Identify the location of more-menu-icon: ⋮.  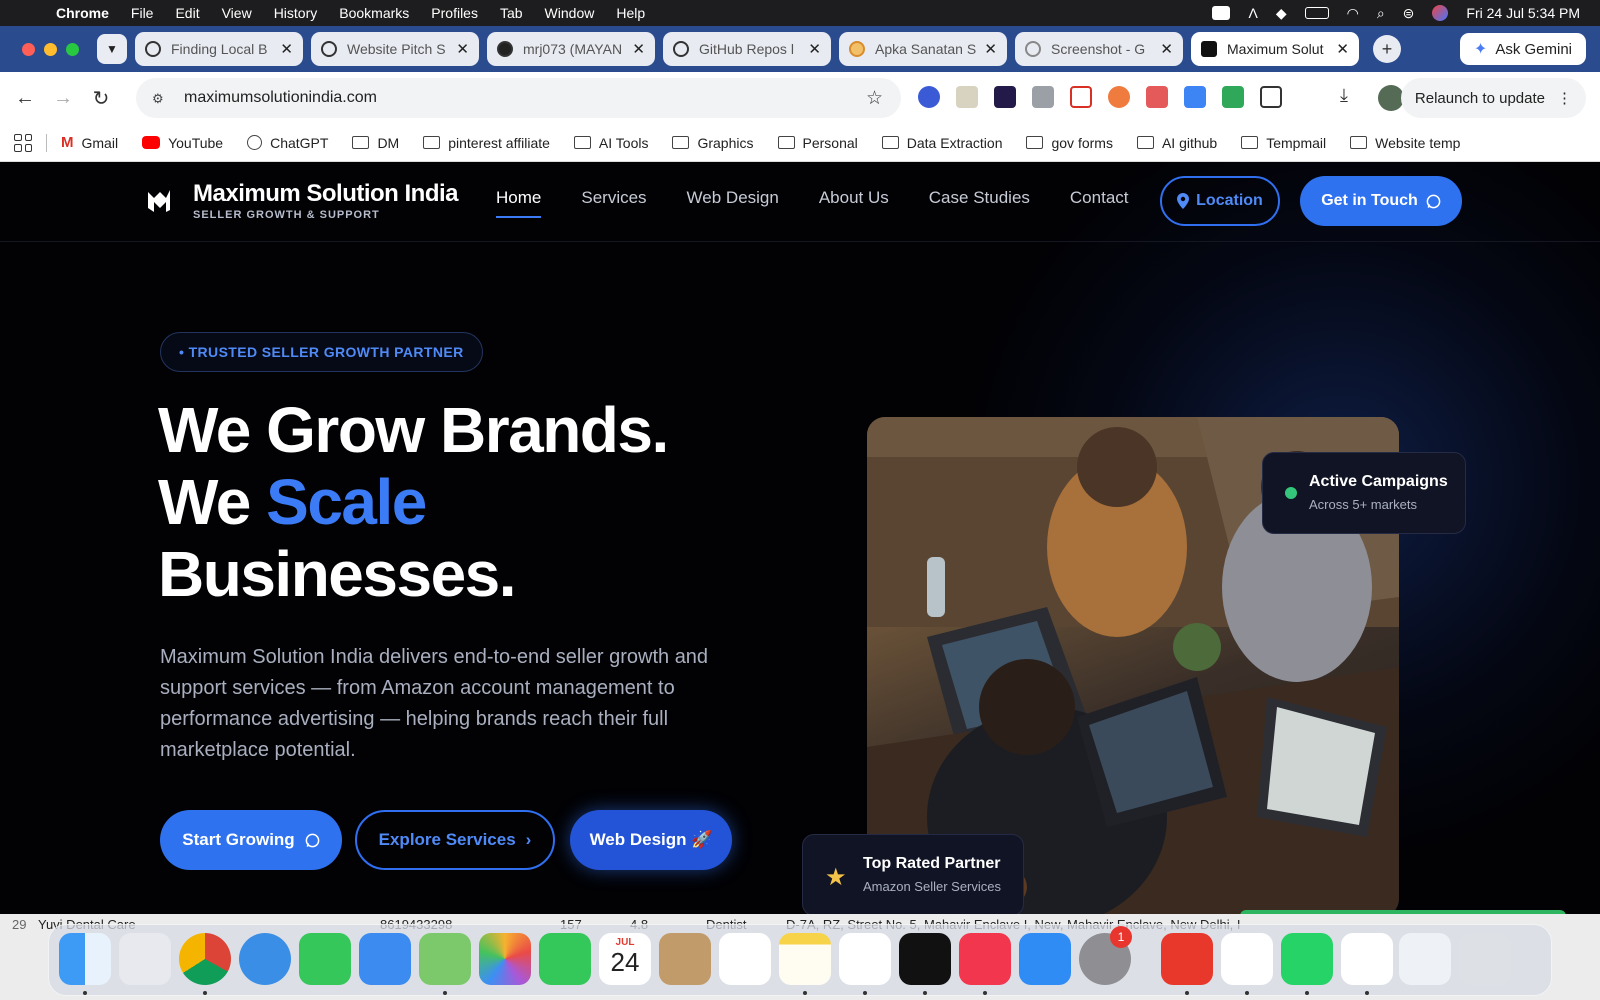
(1564, 98).